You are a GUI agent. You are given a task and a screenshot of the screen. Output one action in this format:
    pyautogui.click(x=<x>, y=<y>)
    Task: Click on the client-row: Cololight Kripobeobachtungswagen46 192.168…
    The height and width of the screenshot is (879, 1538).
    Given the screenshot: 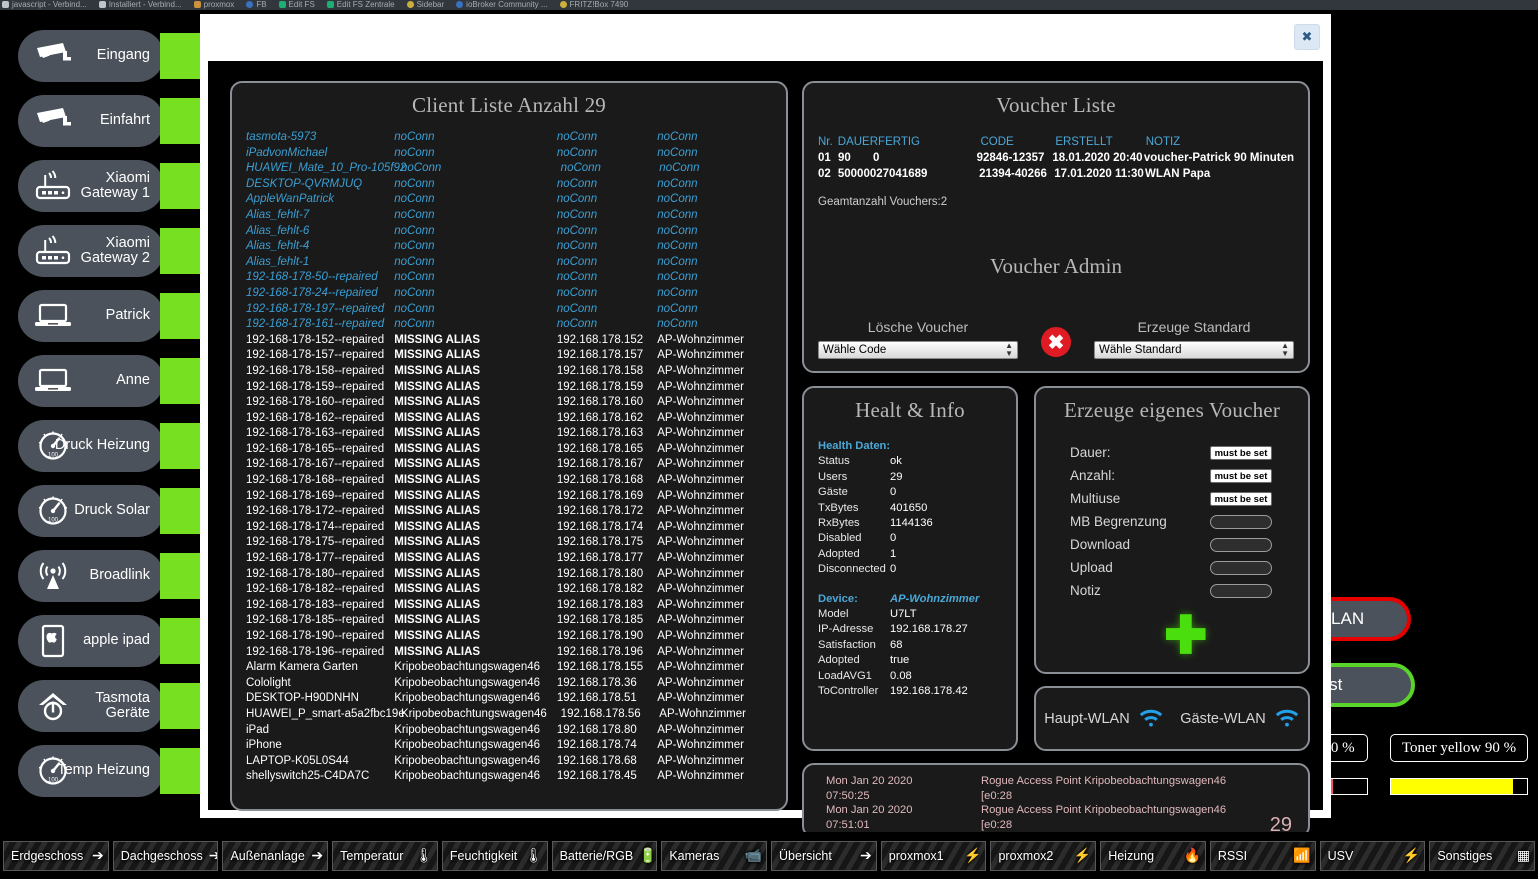 What is the action you would take?
    pyautogui.click(x=509, y=684)
    